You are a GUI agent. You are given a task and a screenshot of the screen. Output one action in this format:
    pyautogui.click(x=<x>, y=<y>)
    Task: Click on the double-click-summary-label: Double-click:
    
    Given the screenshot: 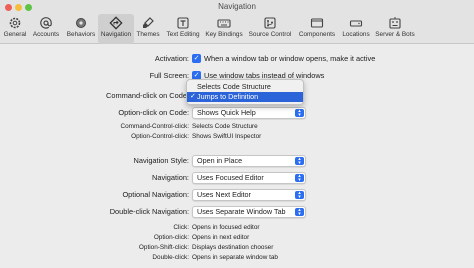 What is the action you would take?
    pyautogui.click(x=170, y=257)
    